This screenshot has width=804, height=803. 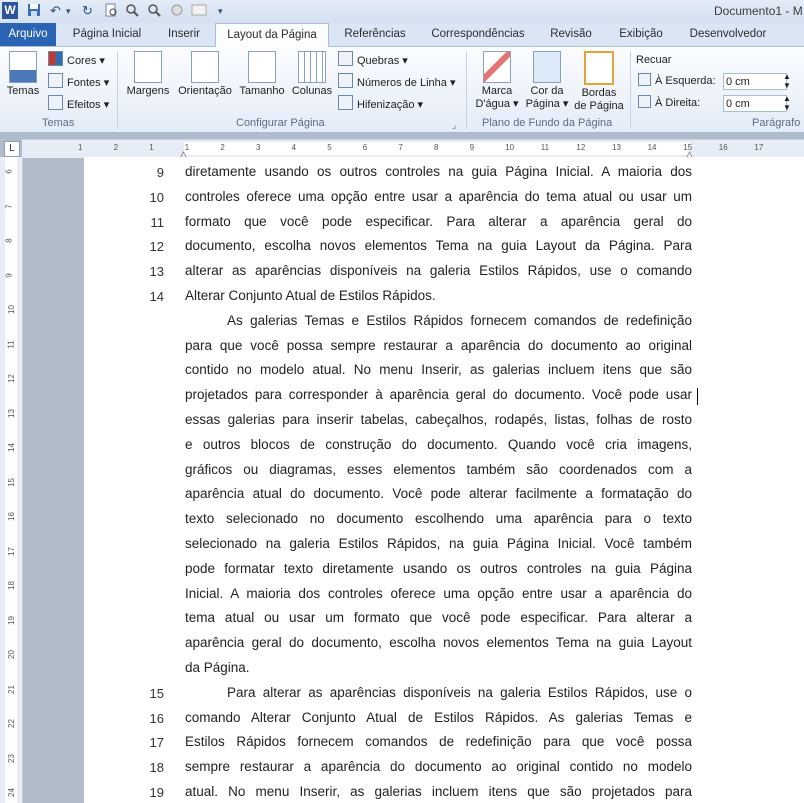 I want to click on colors-icon, so click(x=55, y=58).